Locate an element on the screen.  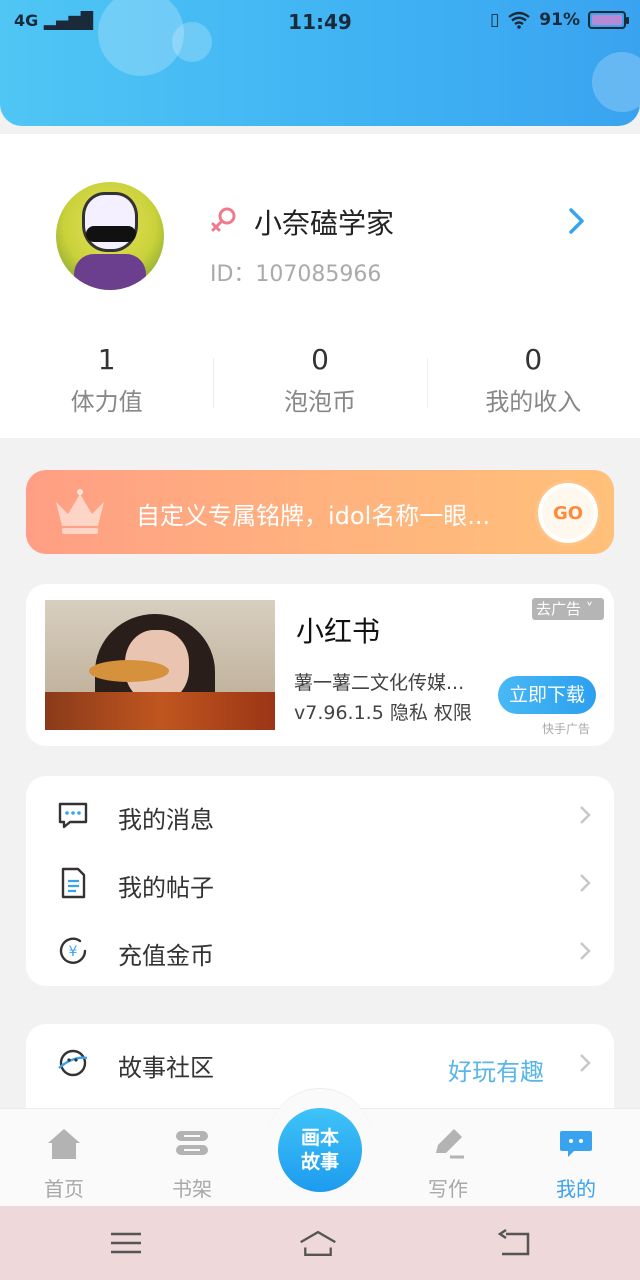
chat-bubble-icon is located at coordinates (576, 1144).